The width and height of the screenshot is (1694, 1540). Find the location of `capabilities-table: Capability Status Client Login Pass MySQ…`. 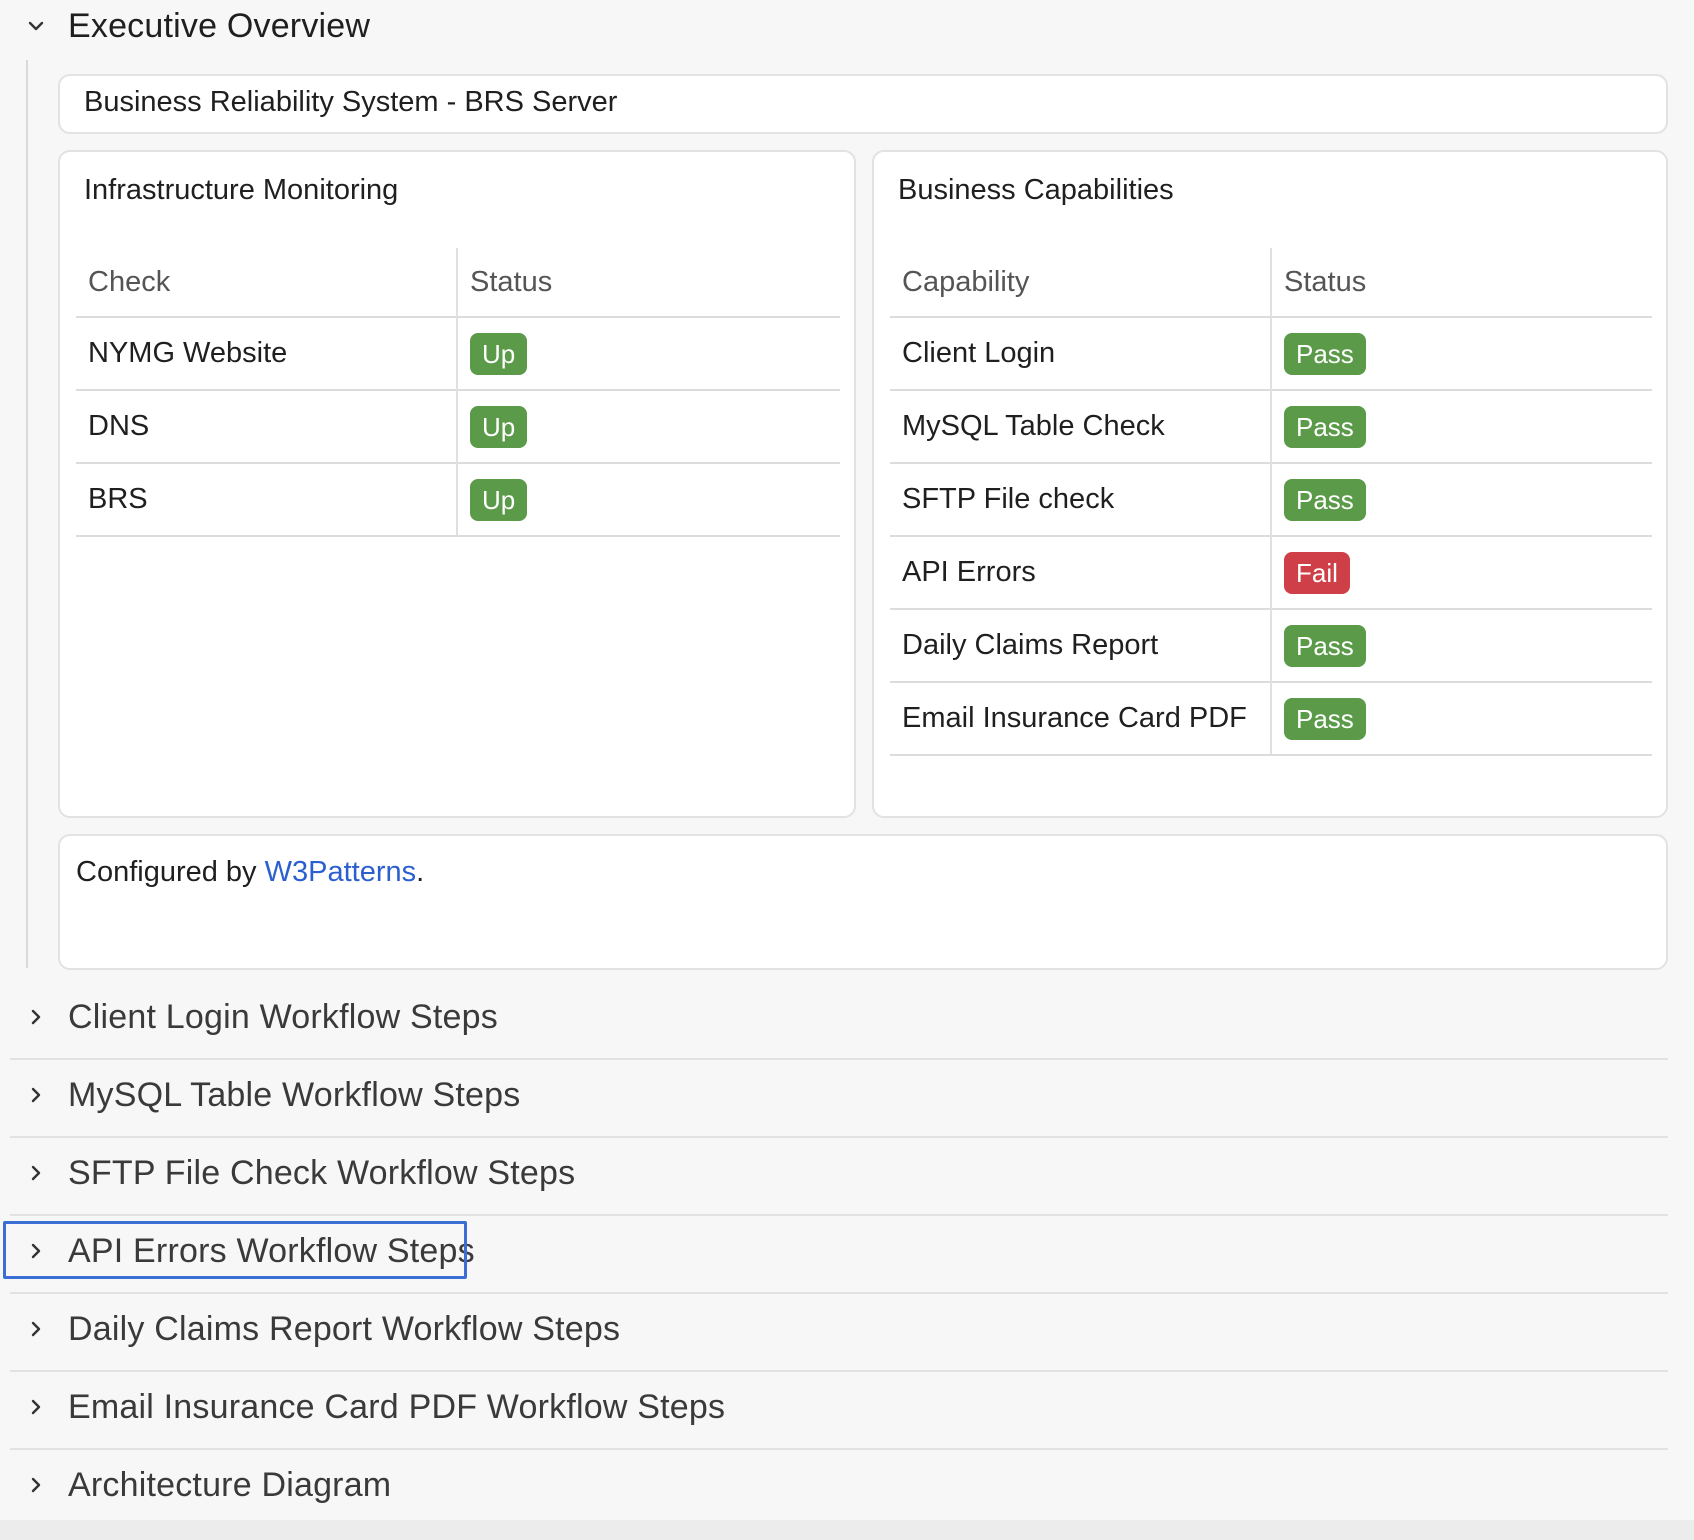

capabilities-table: Capability Status Client Login Pass MySQ… is located at coordinates (1271, 502).